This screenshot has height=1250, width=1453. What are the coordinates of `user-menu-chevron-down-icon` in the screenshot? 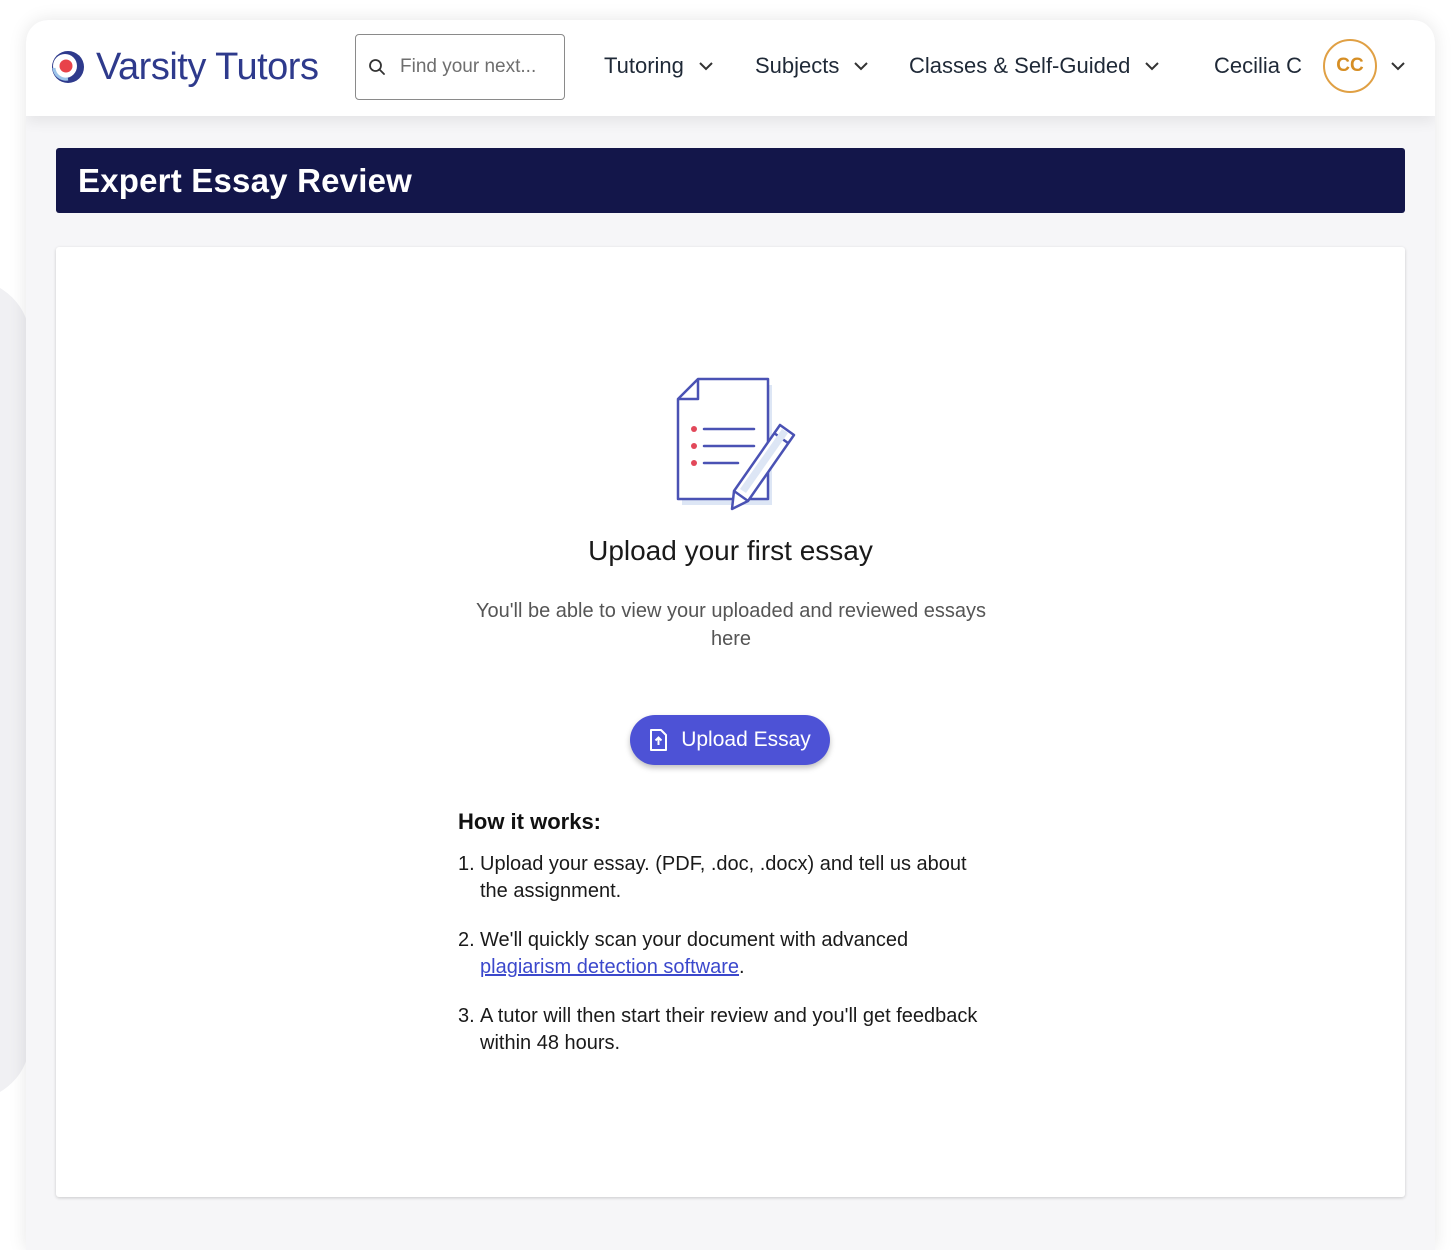 It's located at (1398, 66).